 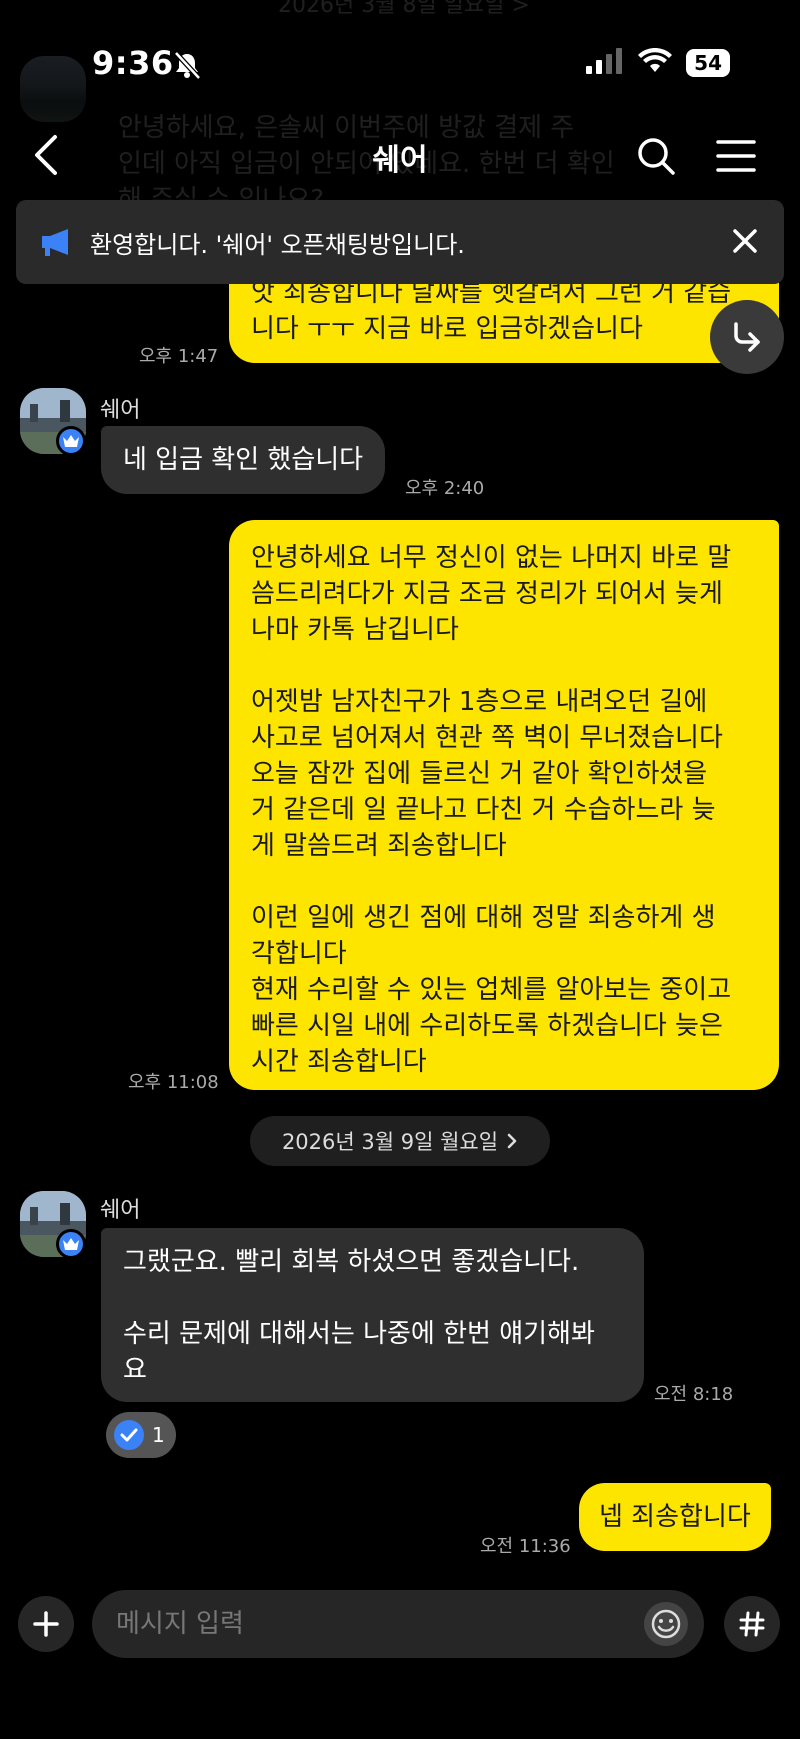 I want to click on message-input, so click(x=356, y=1624).